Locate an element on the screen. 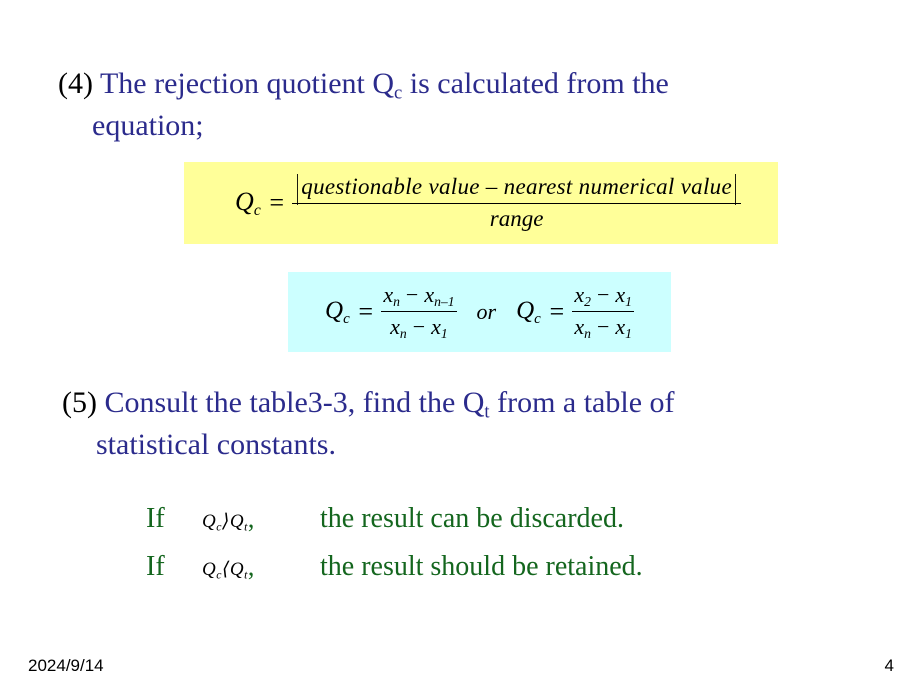  eq-alt-1-den-minus: − is located at coordinates (419, 326).